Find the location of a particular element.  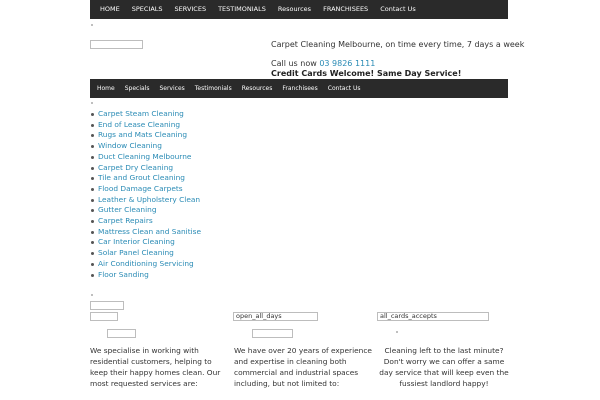

call-us-label: Call us now is located at coordinates (294, 63).